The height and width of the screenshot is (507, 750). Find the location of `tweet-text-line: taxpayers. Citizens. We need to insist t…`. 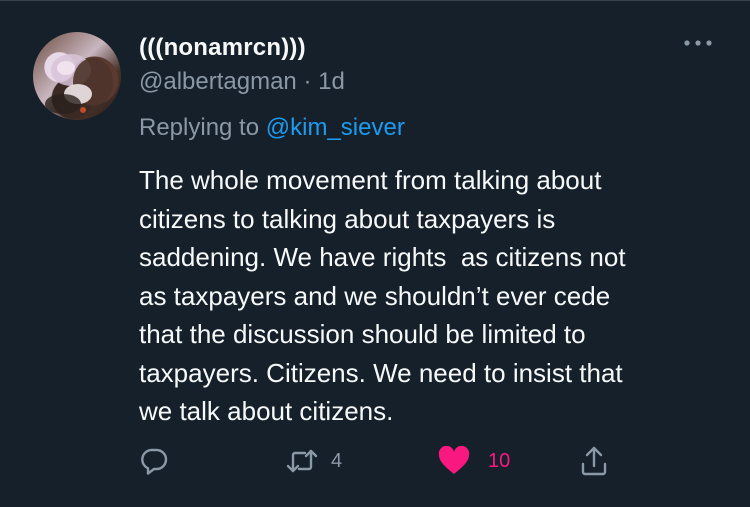

tweet-text-line: taxpayers. Citizens. We need to insist t… is located at coordinates (381, 372).